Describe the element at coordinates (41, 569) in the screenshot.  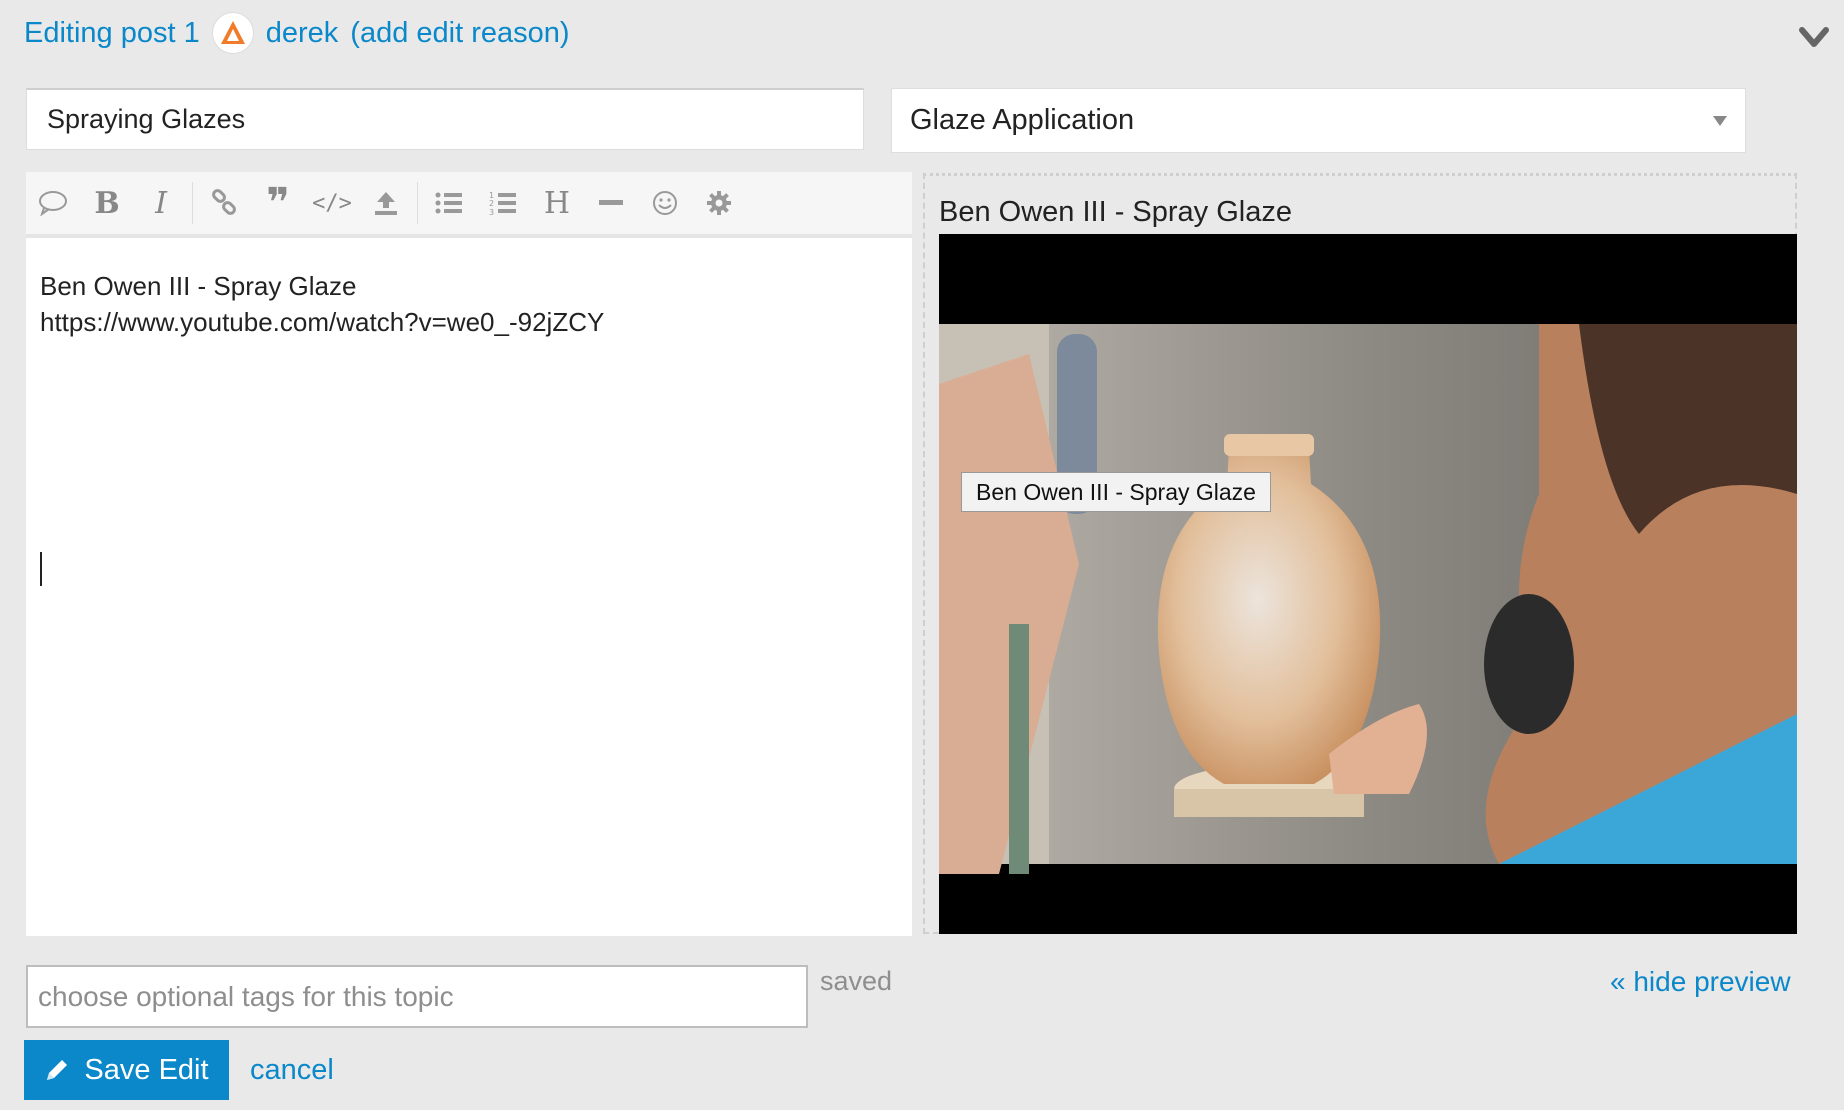
I see `text-cursor` at that location.